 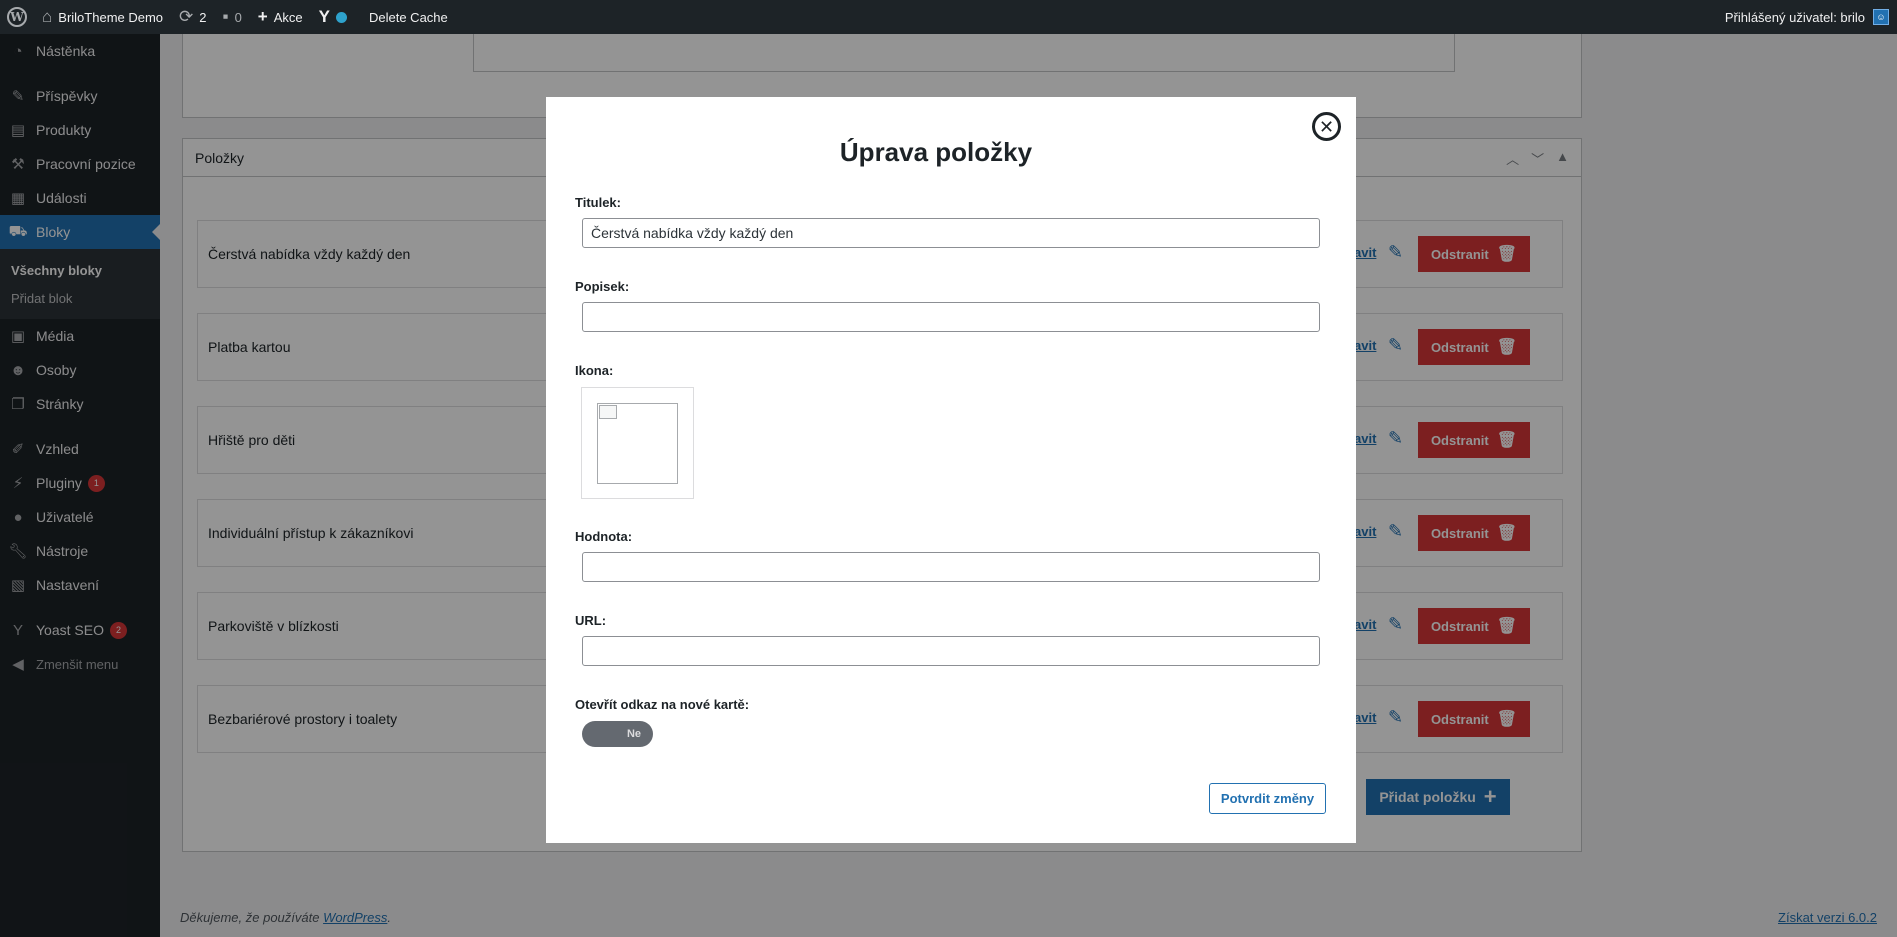 I want to click on comment-icon: ▪, so click(x=225, y=16).